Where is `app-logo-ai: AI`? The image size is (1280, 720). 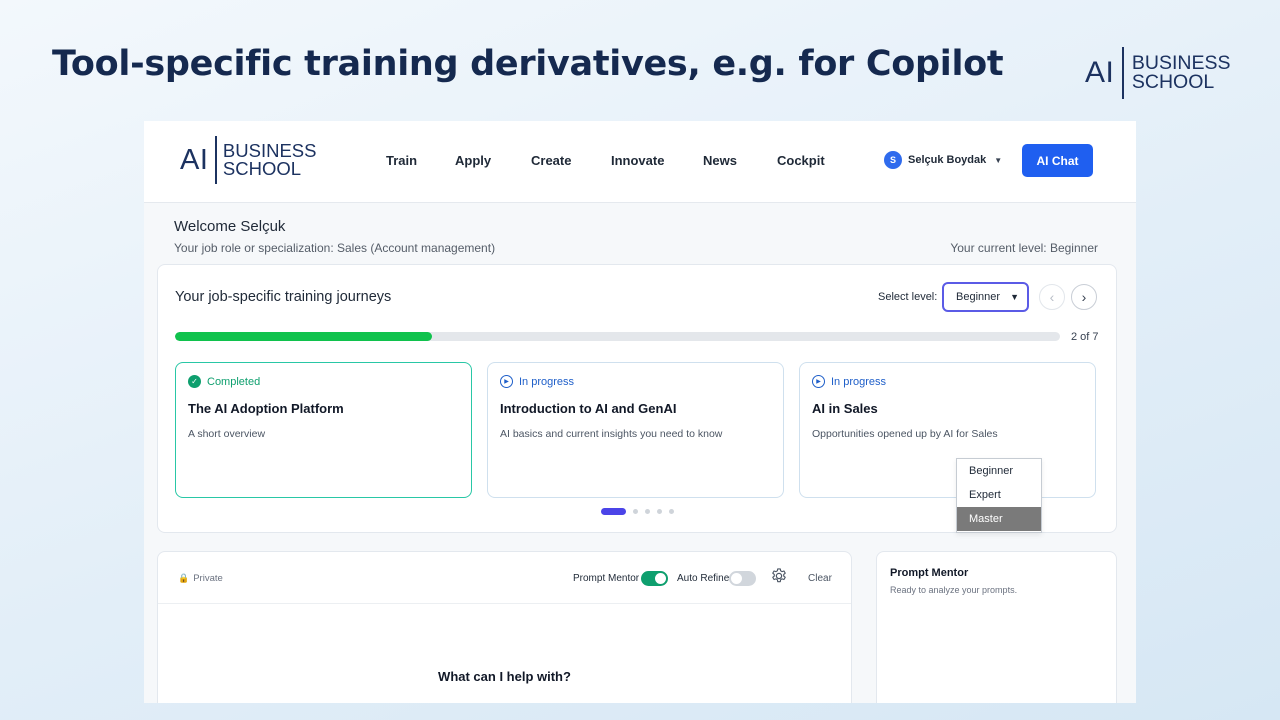
app-logo-ai: AI is located at coordinates (194, 159).